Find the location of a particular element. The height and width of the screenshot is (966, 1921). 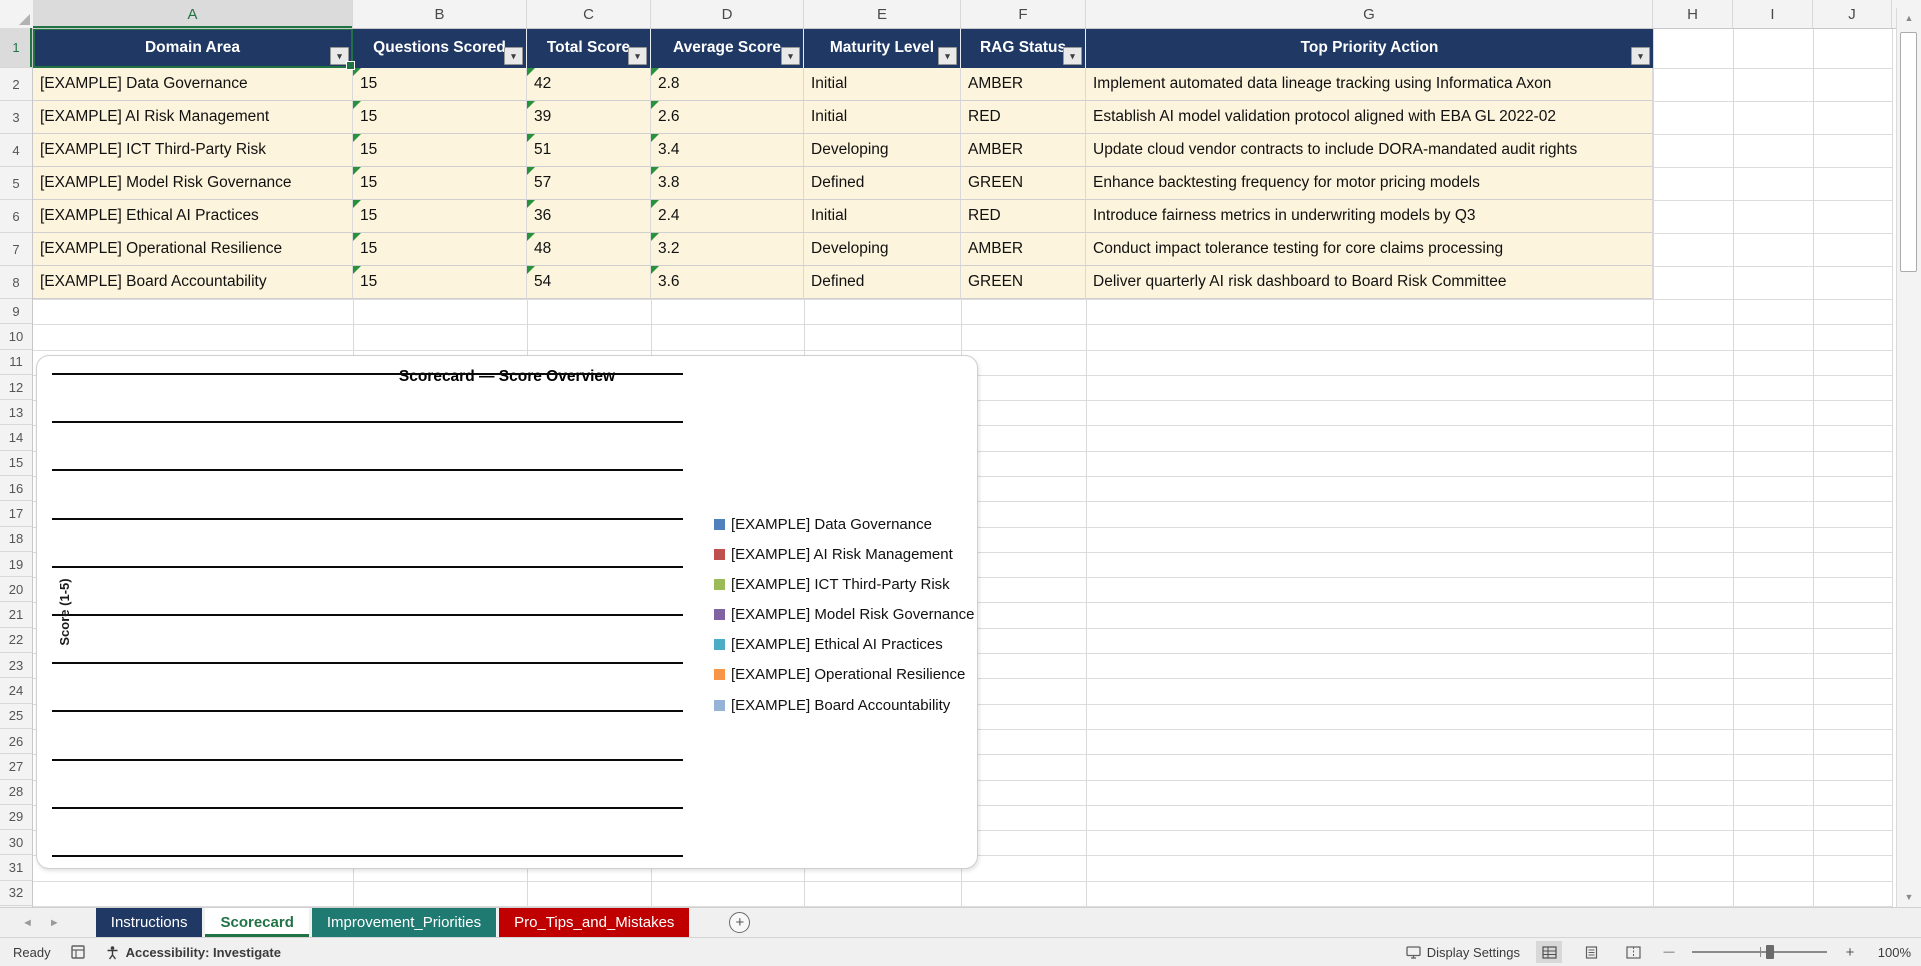

row-header-32: 32 is located at coordinates (16, 893).